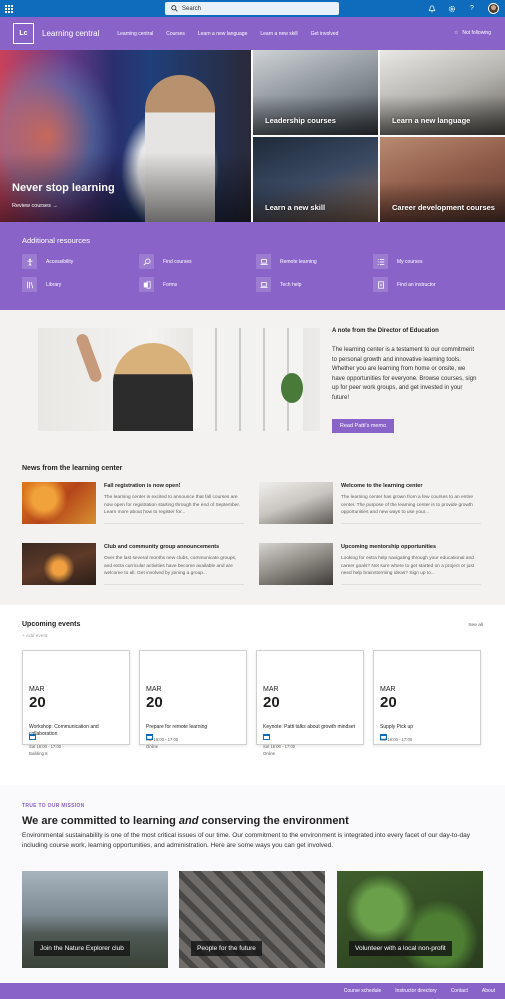  I want to click on mission-card-caption: Join the Nature Explorer club, so click(82, 948).